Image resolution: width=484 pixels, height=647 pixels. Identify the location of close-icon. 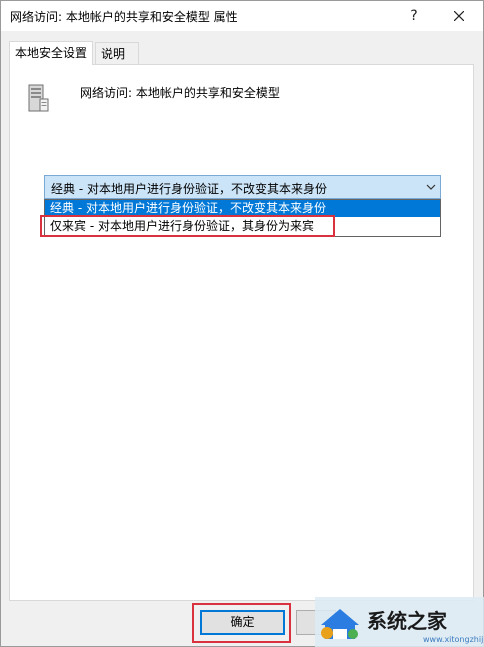
(459, 16).